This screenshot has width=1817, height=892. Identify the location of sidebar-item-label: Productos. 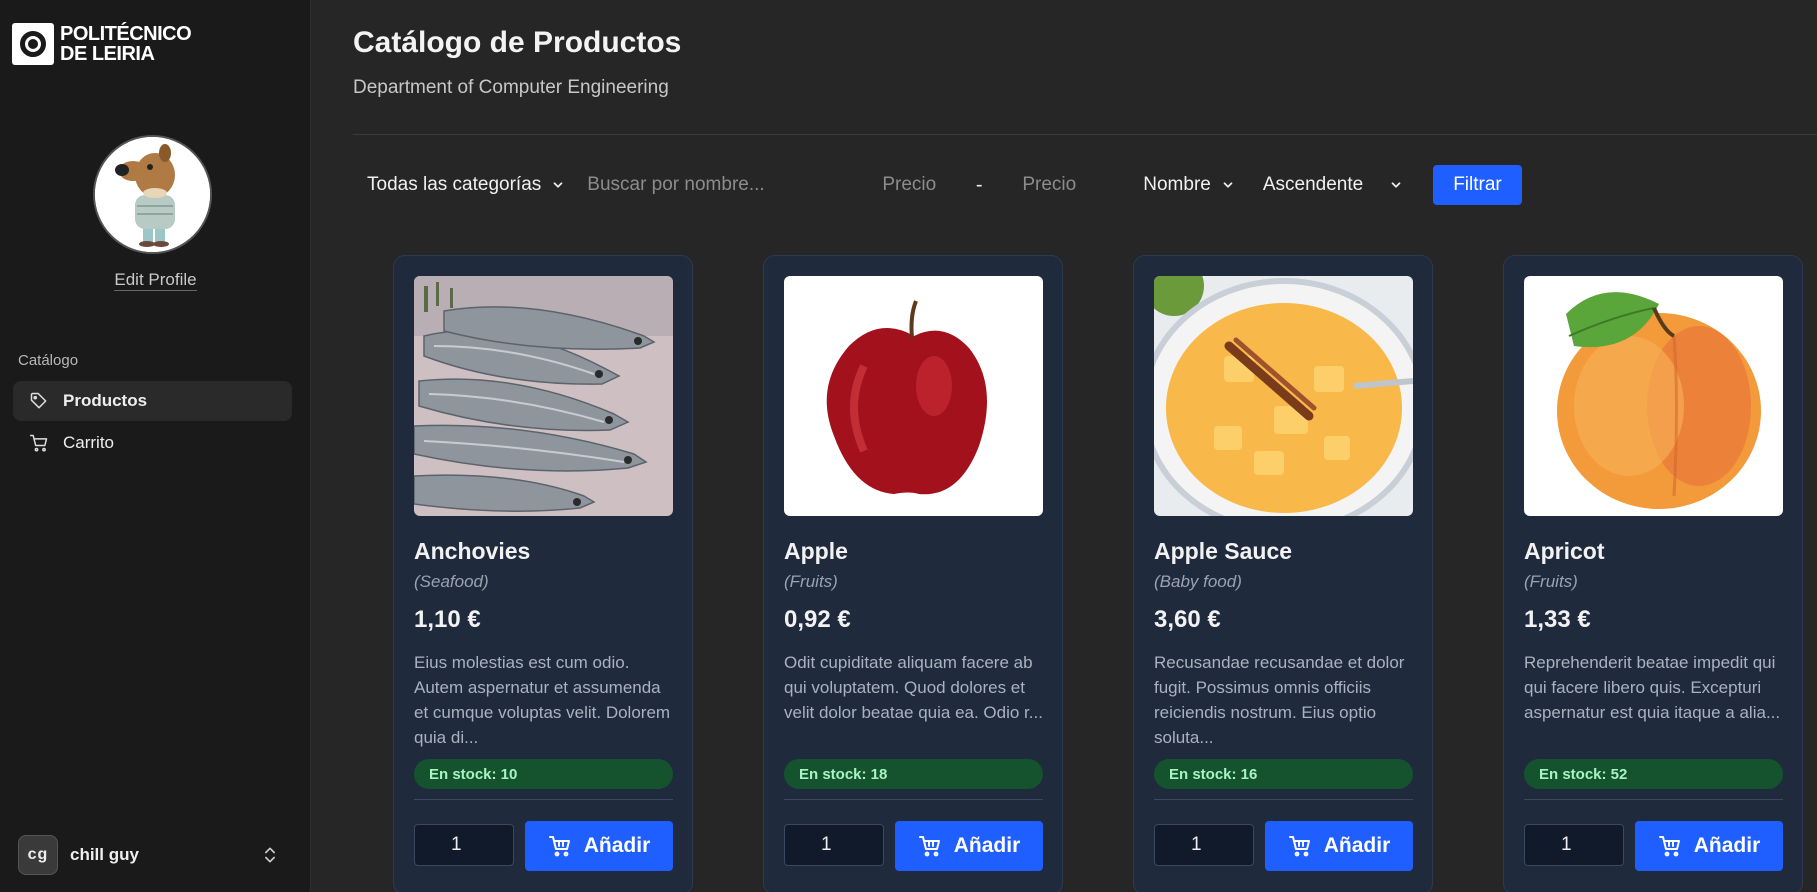
(105, 400).